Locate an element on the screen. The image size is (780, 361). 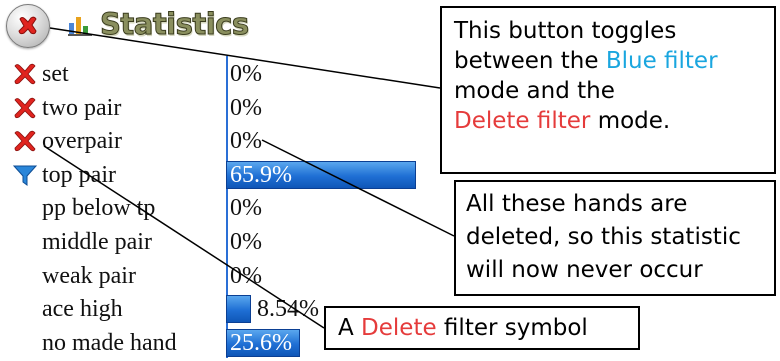
statistics-header: Statistics is located at coordinates (146, 26).